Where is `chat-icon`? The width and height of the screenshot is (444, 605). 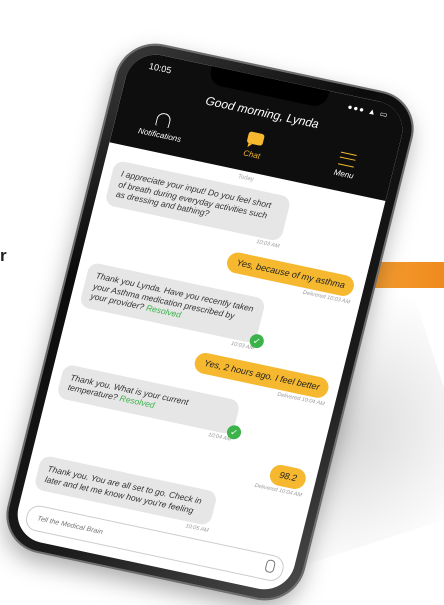 chat-icon is located at coordinates (256, 139).